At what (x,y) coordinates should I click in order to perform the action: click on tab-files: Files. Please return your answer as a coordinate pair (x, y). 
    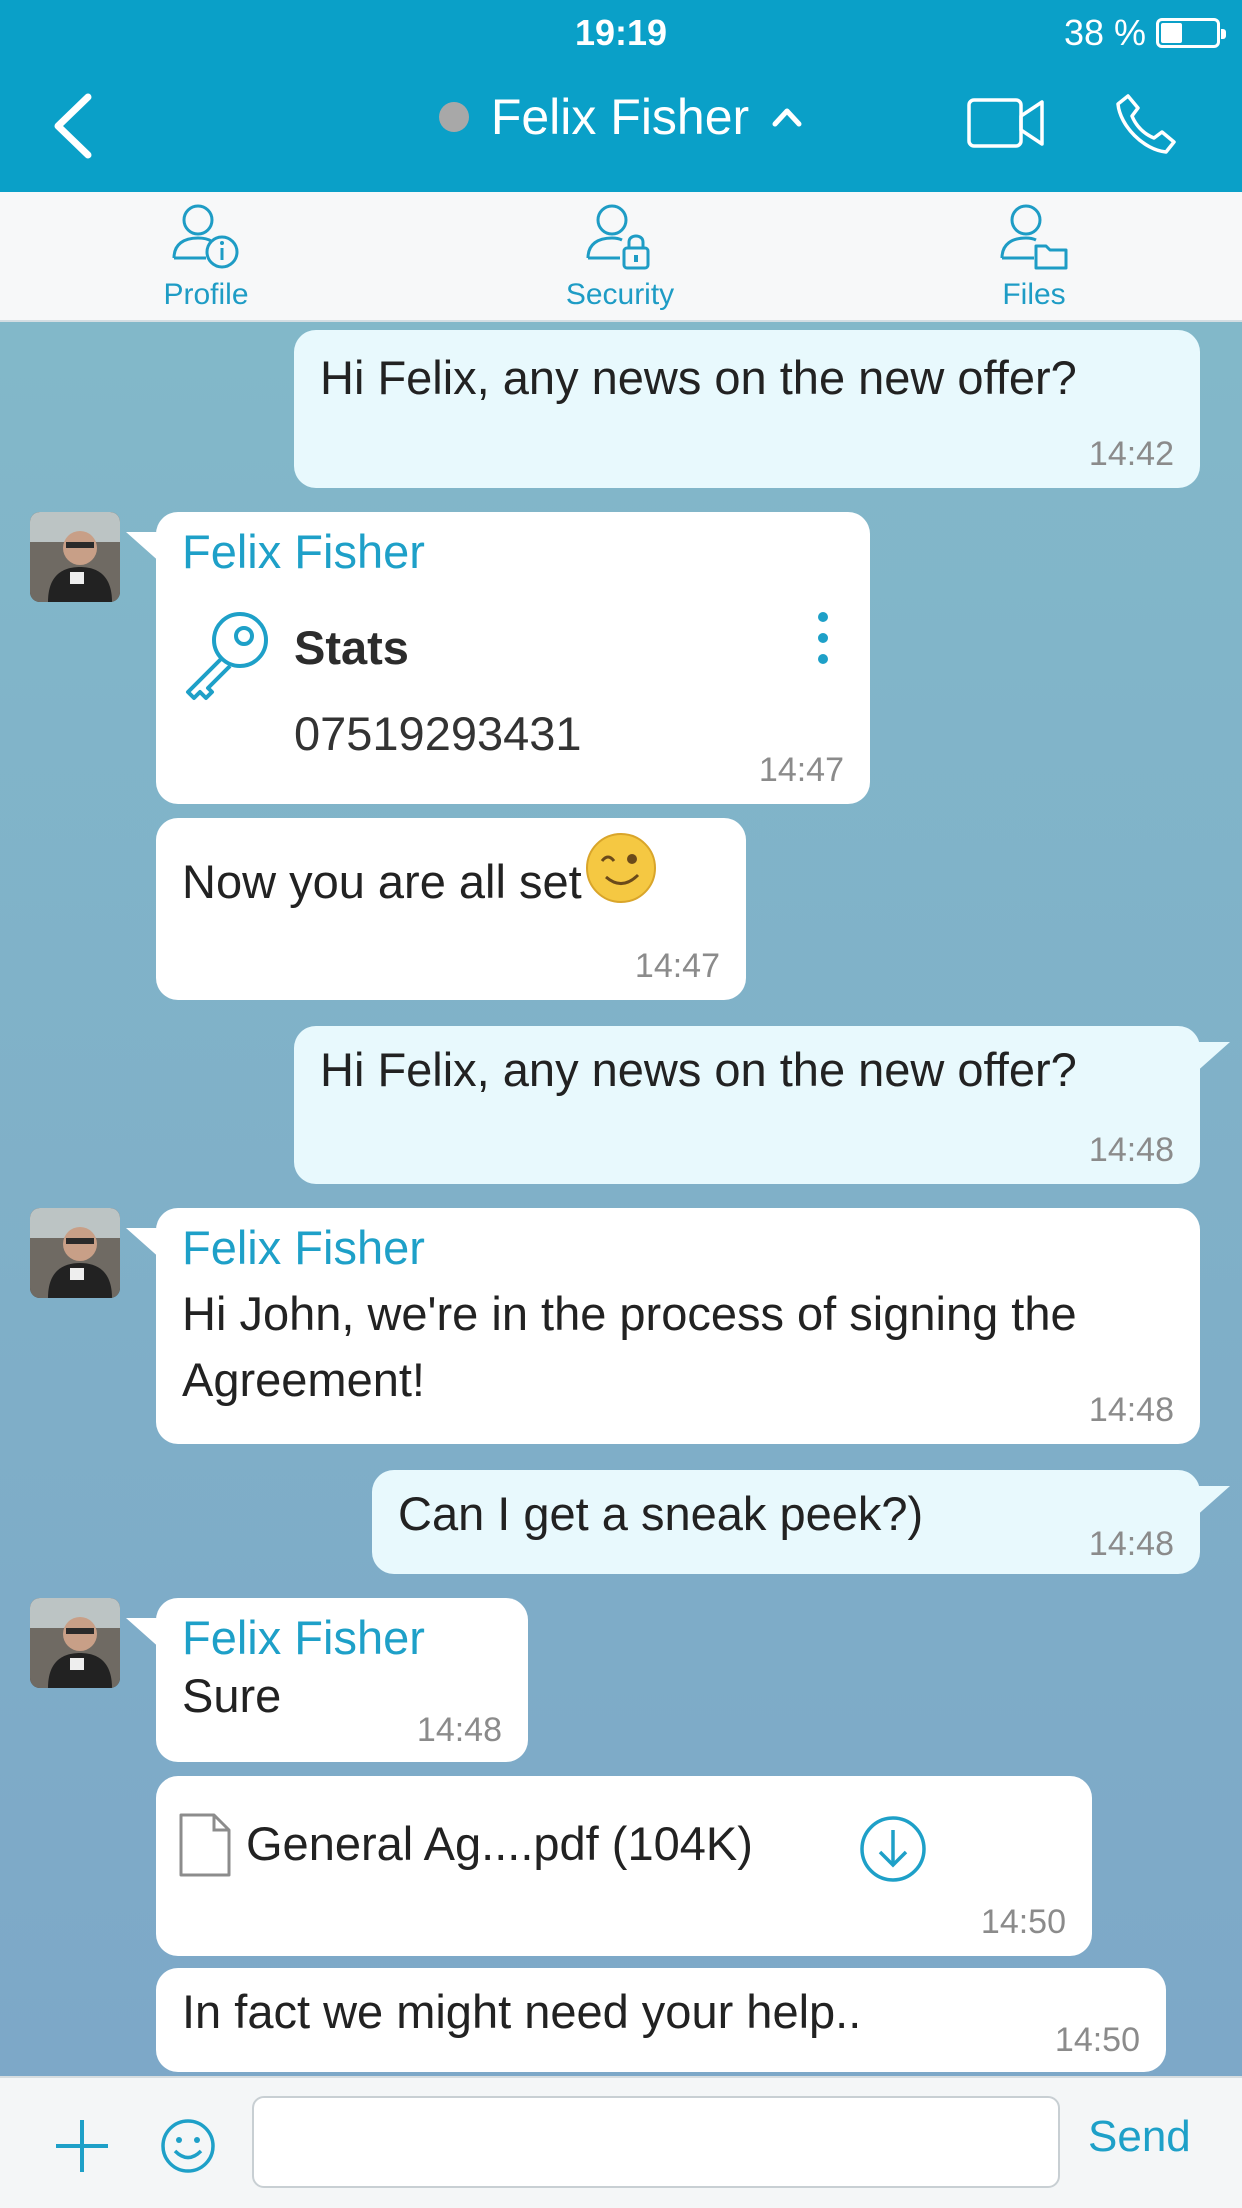
    Looking at the image, I should click on (1034, 257).